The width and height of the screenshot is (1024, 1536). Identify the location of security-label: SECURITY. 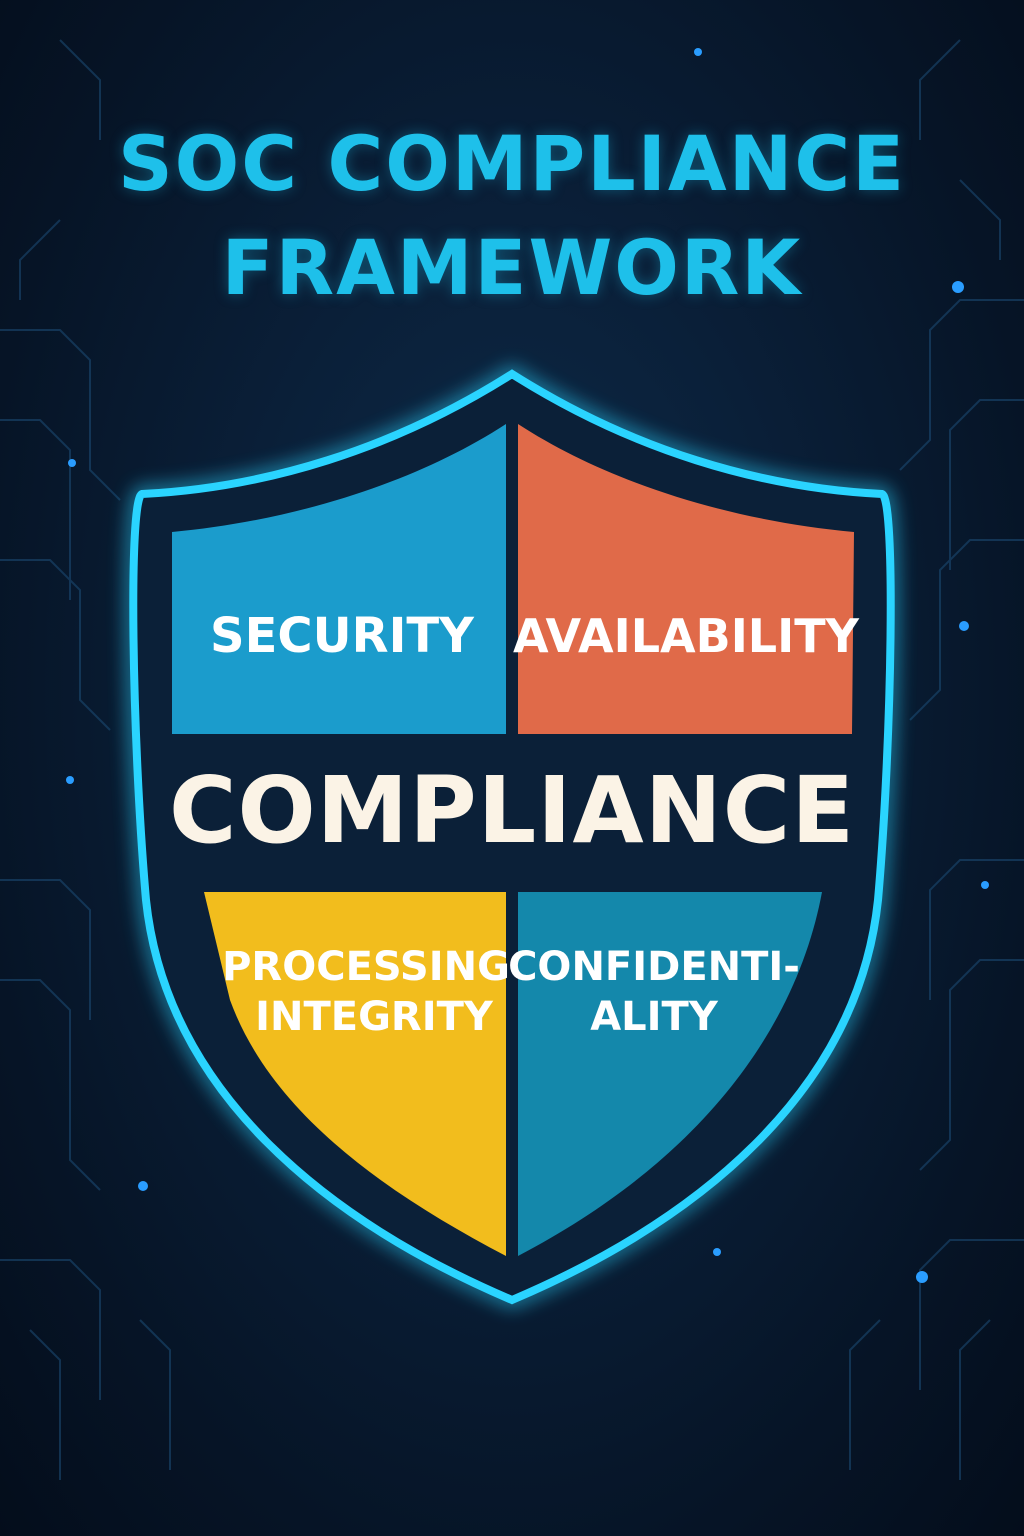
(342, 636).